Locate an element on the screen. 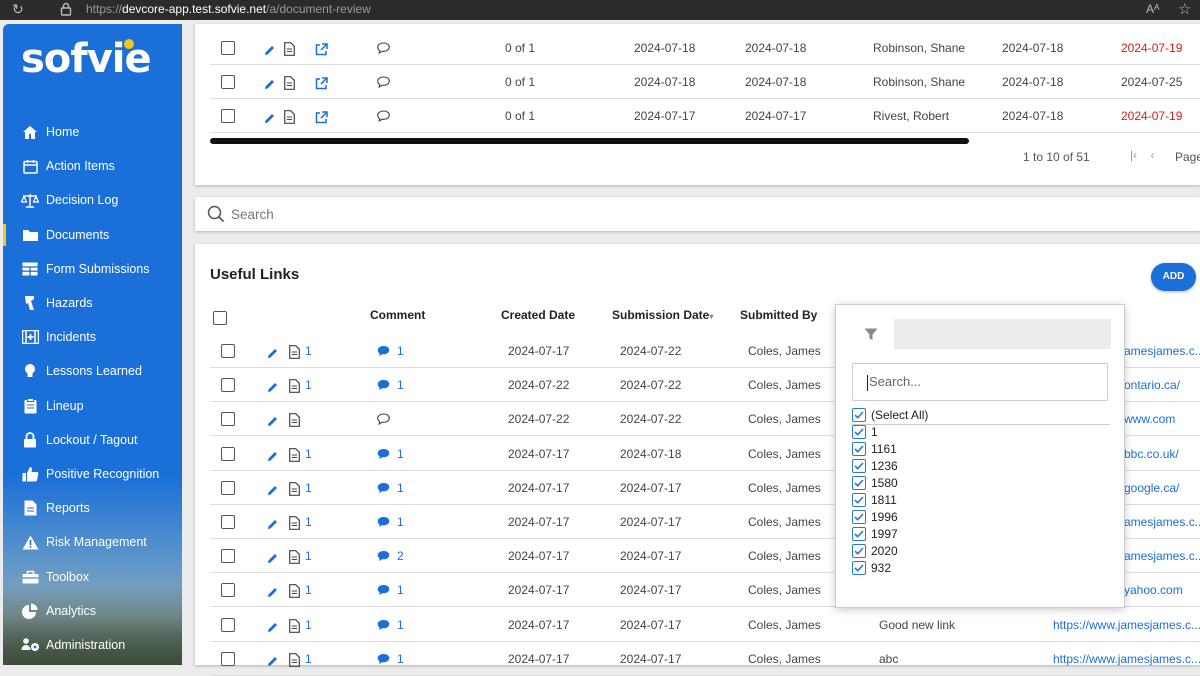 This screenshot has width=1200, height=676. sidebar-item-lockout-tagout: Lockout / Tagout is located at coordinates (92, 440).